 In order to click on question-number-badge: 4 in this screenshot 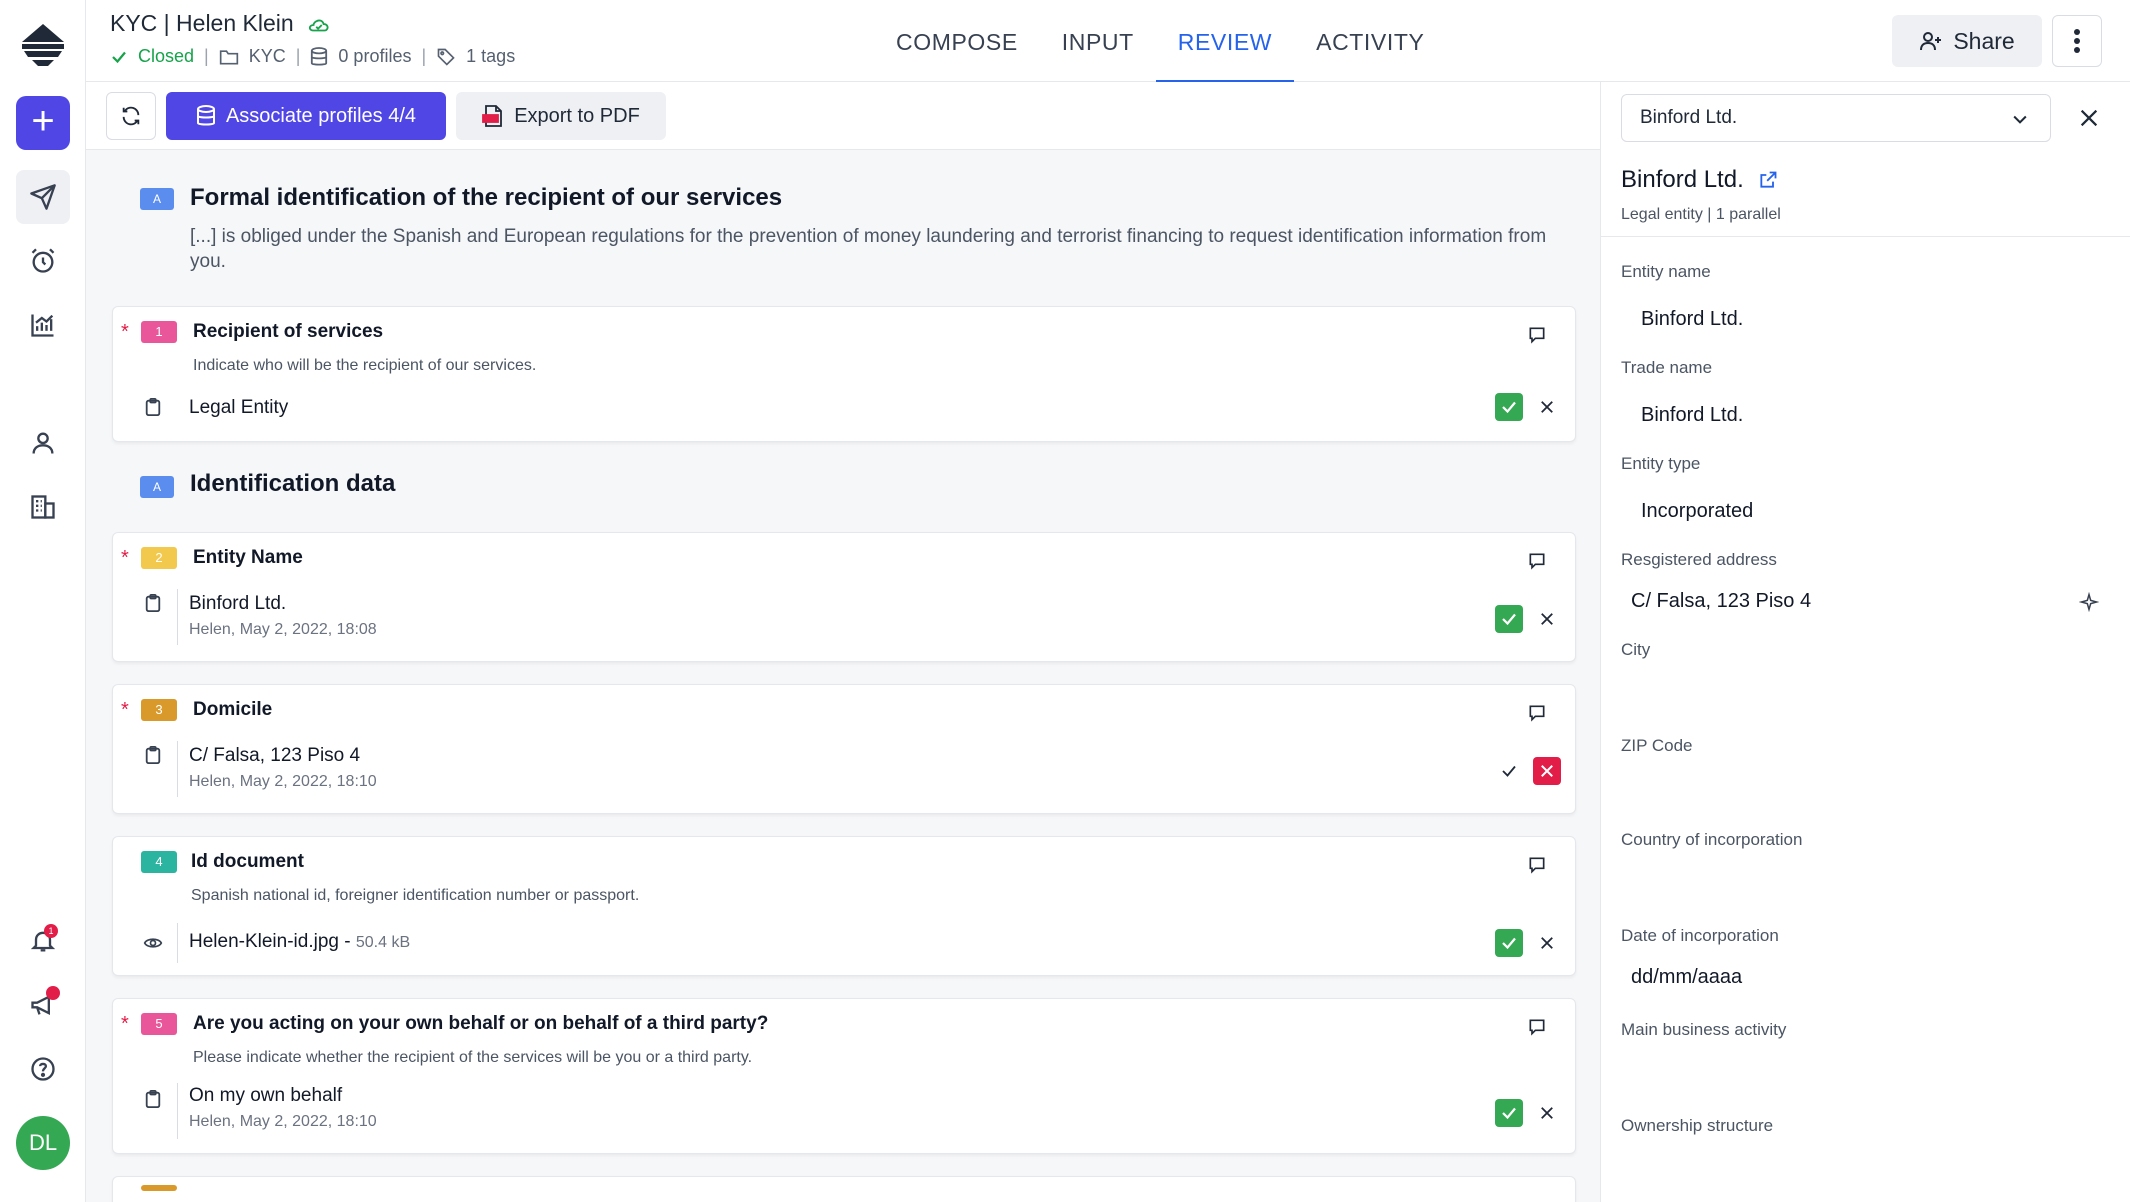, I will do `click(159, 862)`.